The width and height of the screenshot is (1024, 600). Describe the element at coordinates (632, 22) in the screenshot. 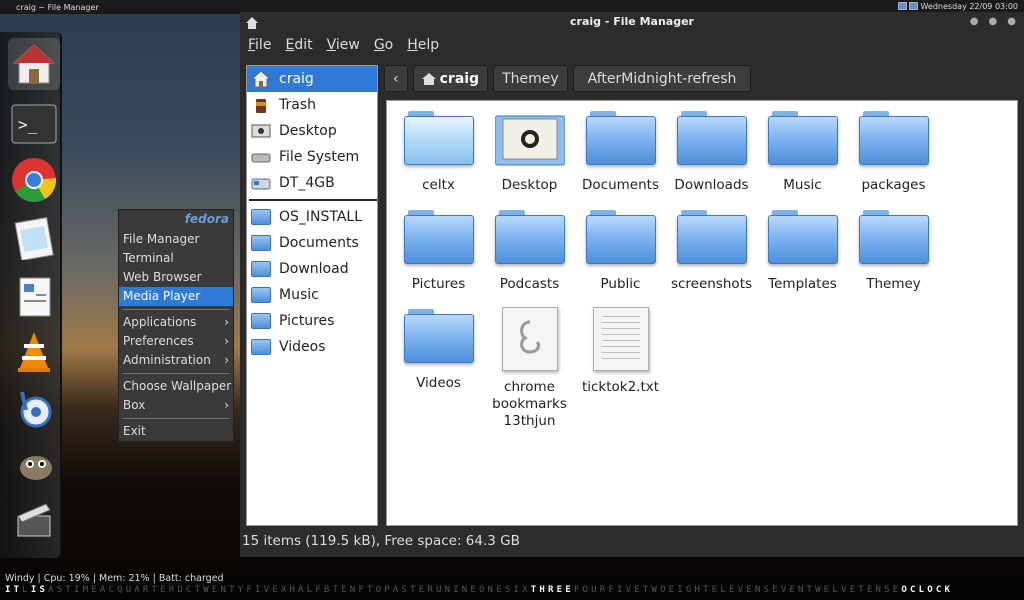

I see `window-titlebar: craig - File Manager ● ● ●` at that location.